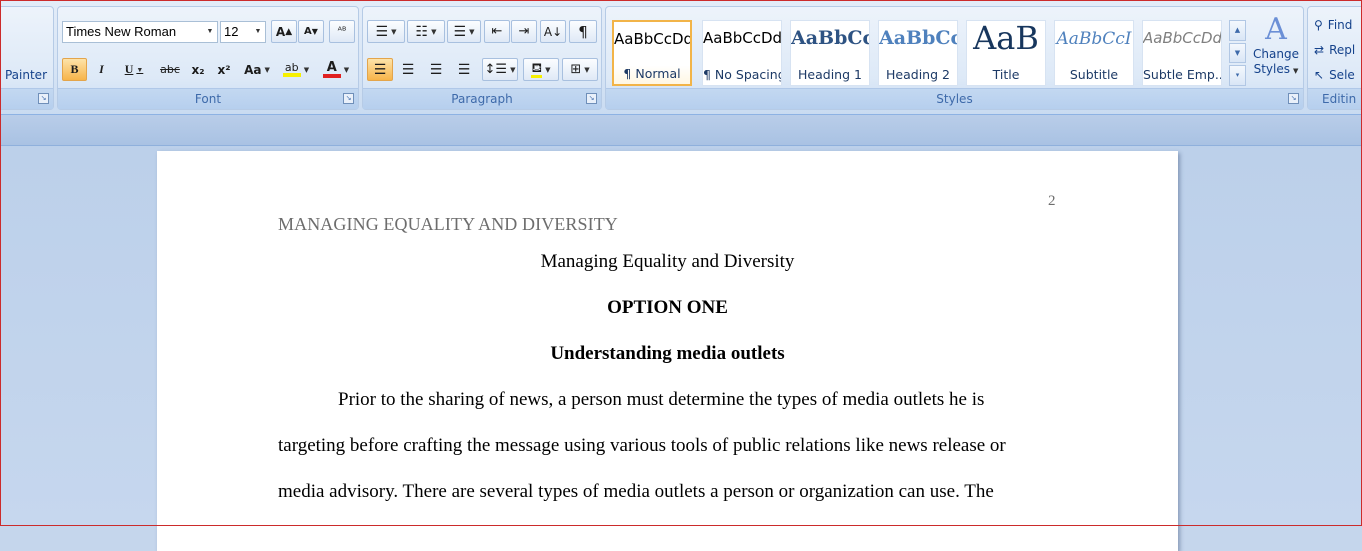  I want to click on subscript-button: x₂, so click(198, 69).